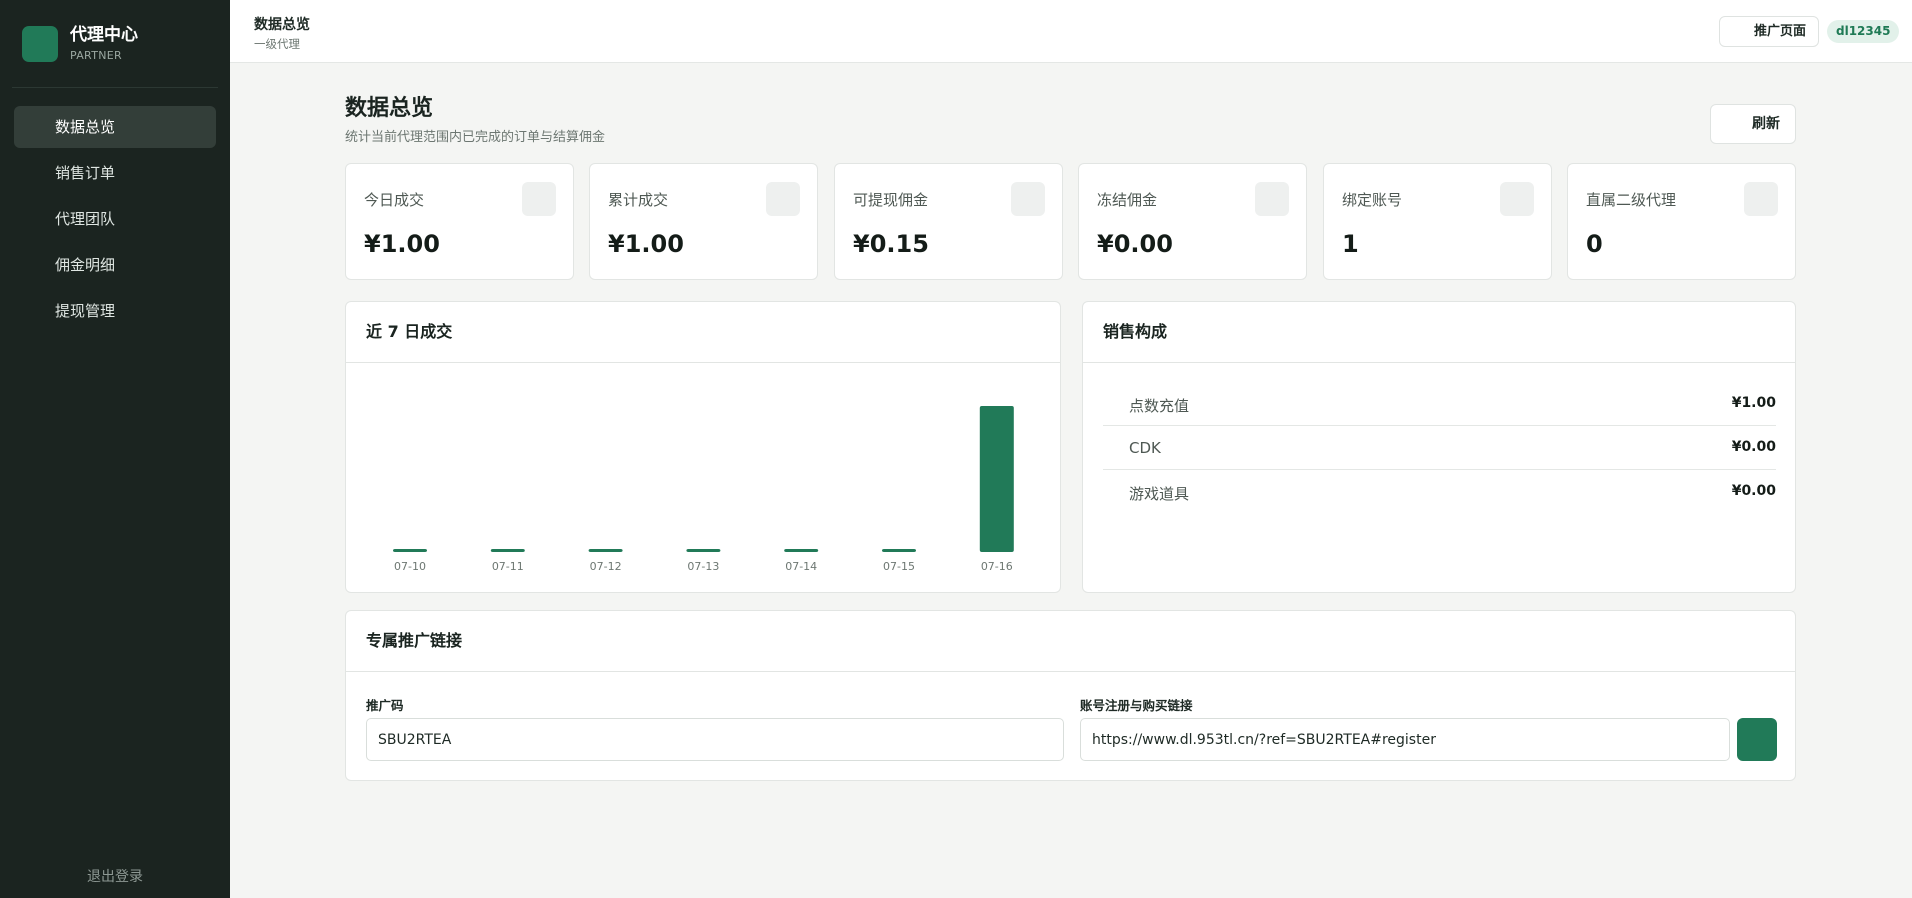  What do you see at coordinates (1631, 200) in the screenshot?
I see `stat-label: 直属二级代理` at bounding box center [1631, 200].